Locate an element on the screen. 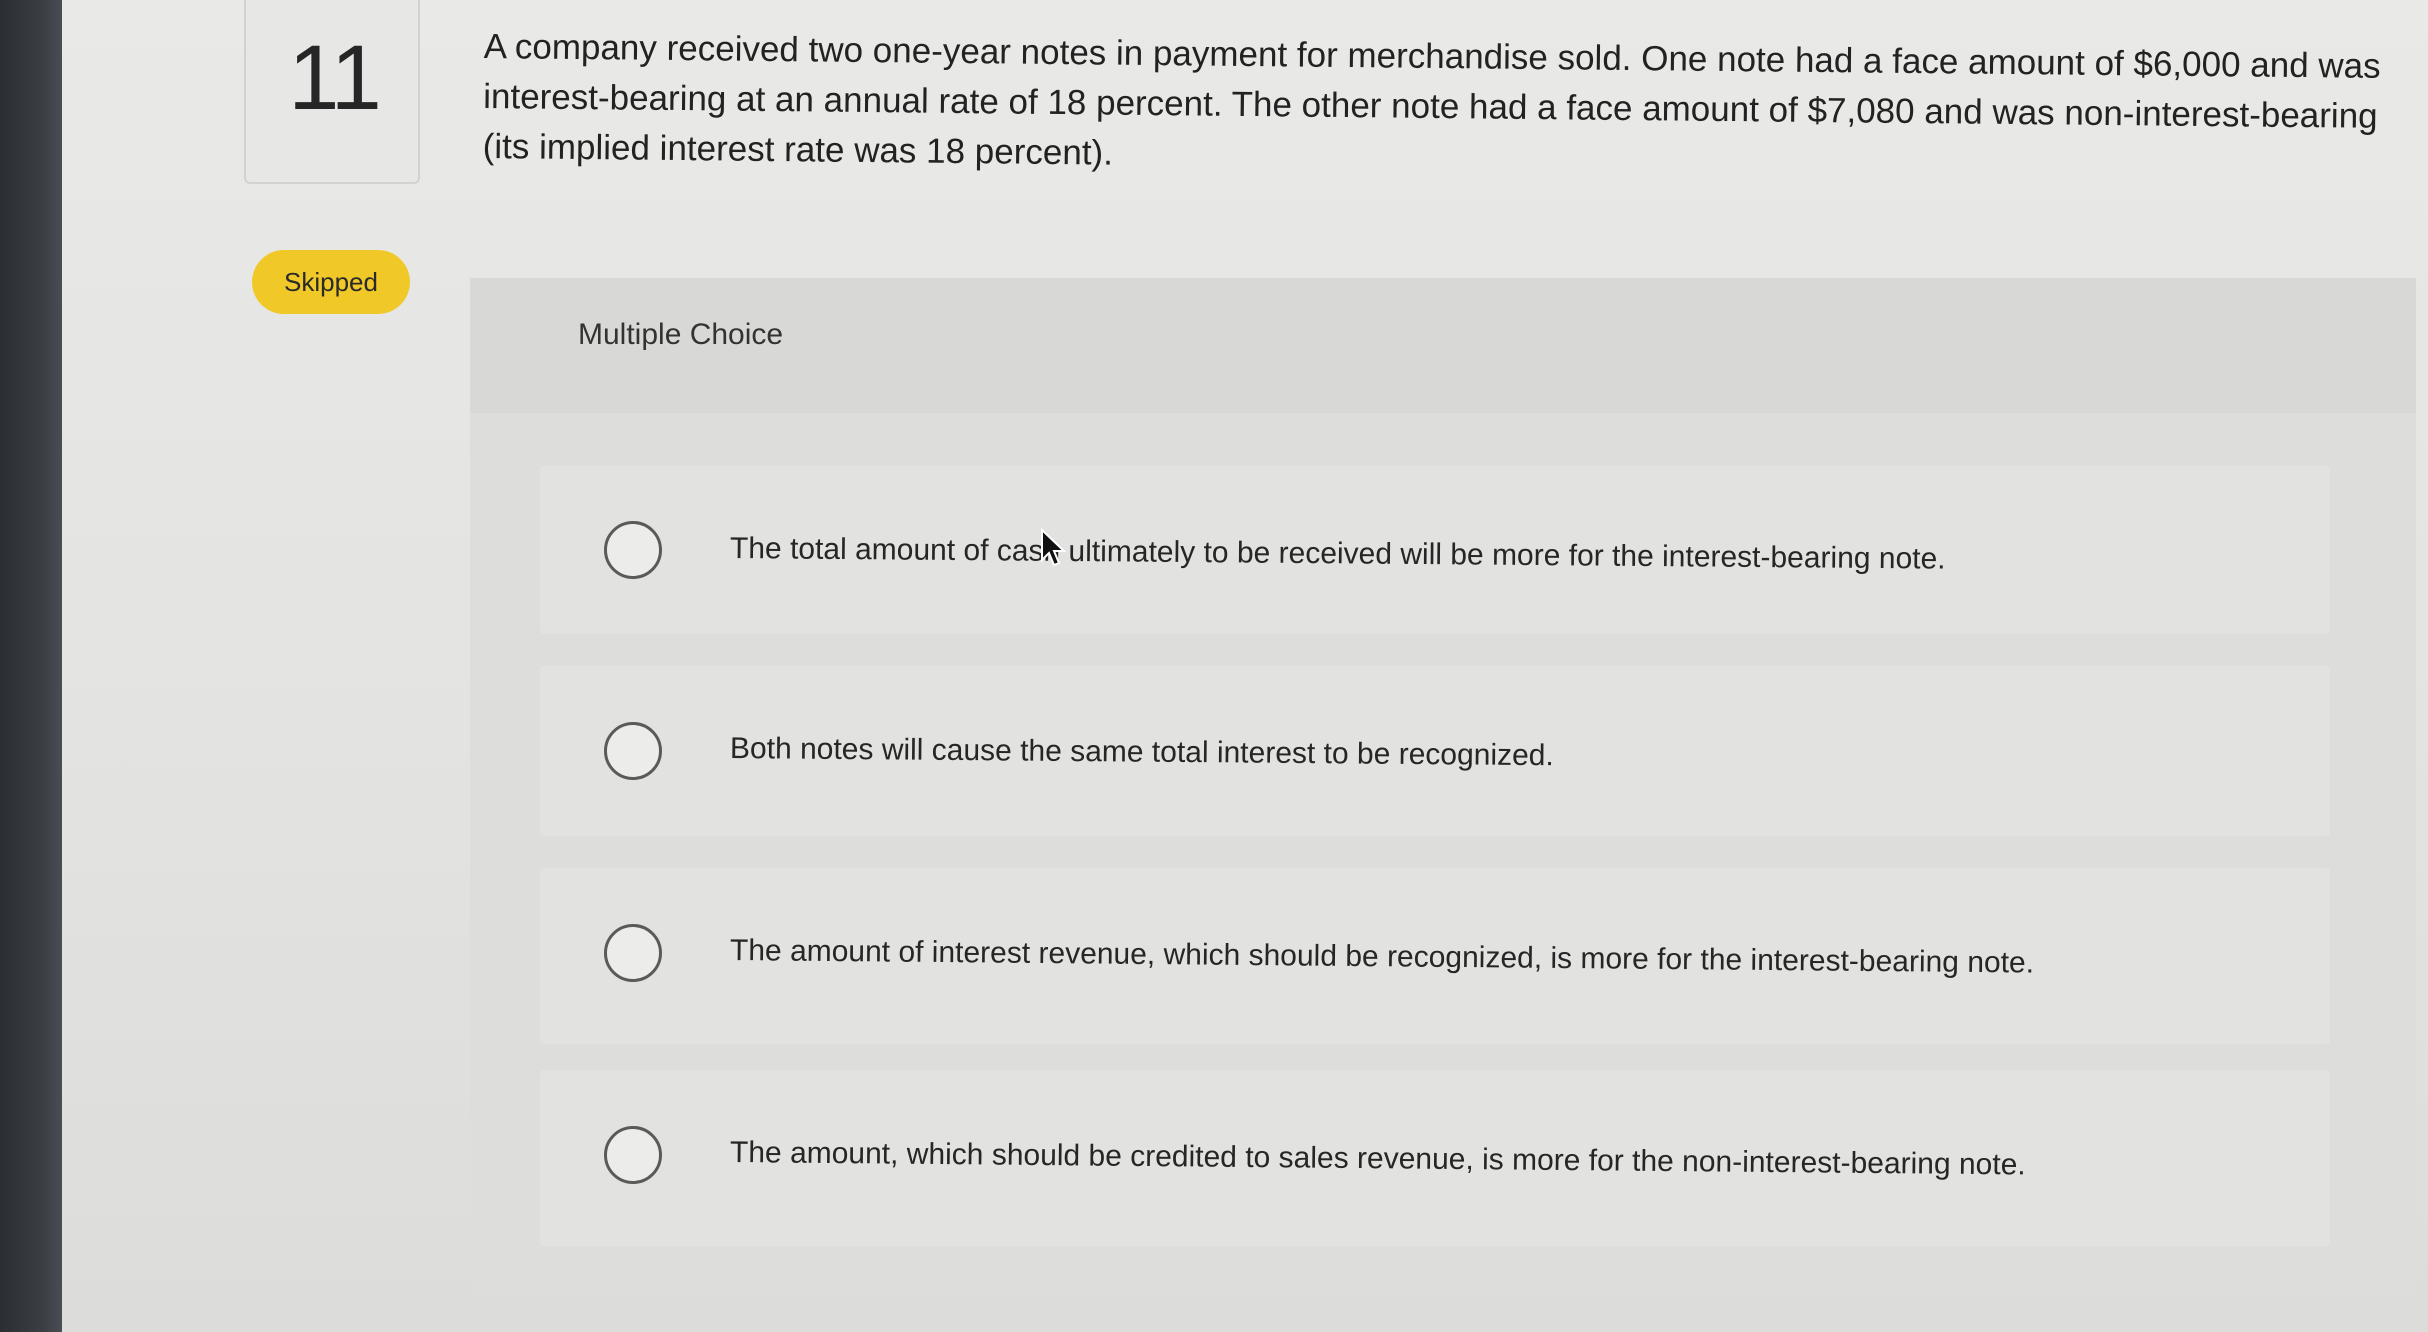 The height and width of the screenshot is (1332, 2428). multiple-choice-header: Multiple Choice is located at coordinates (1443, 345).